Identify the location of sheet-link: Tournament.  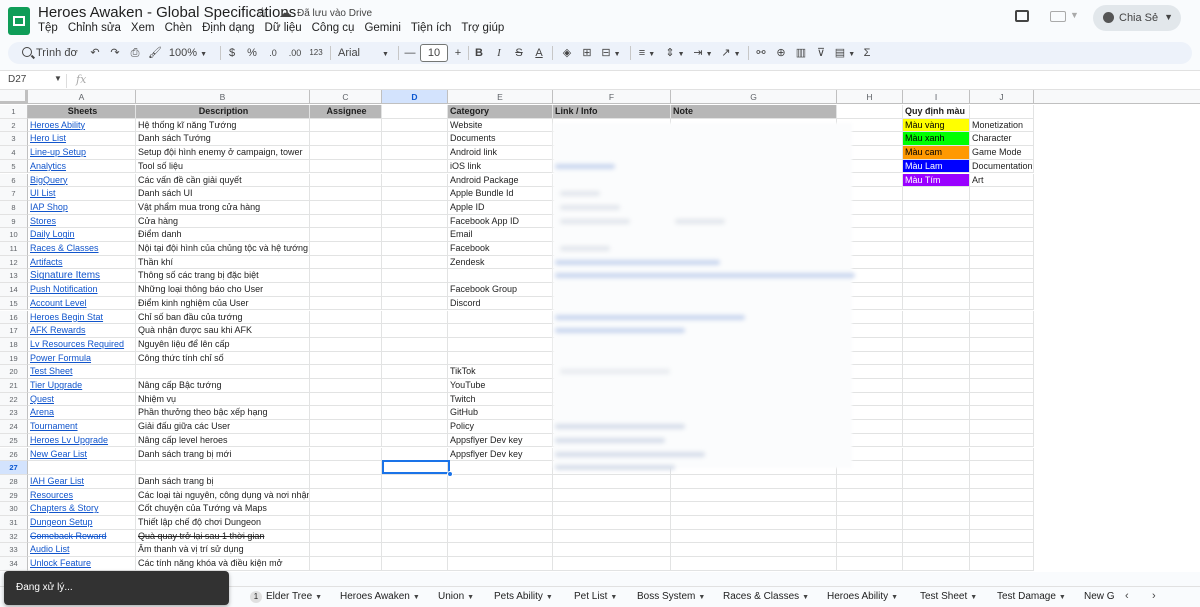
(82, 427).